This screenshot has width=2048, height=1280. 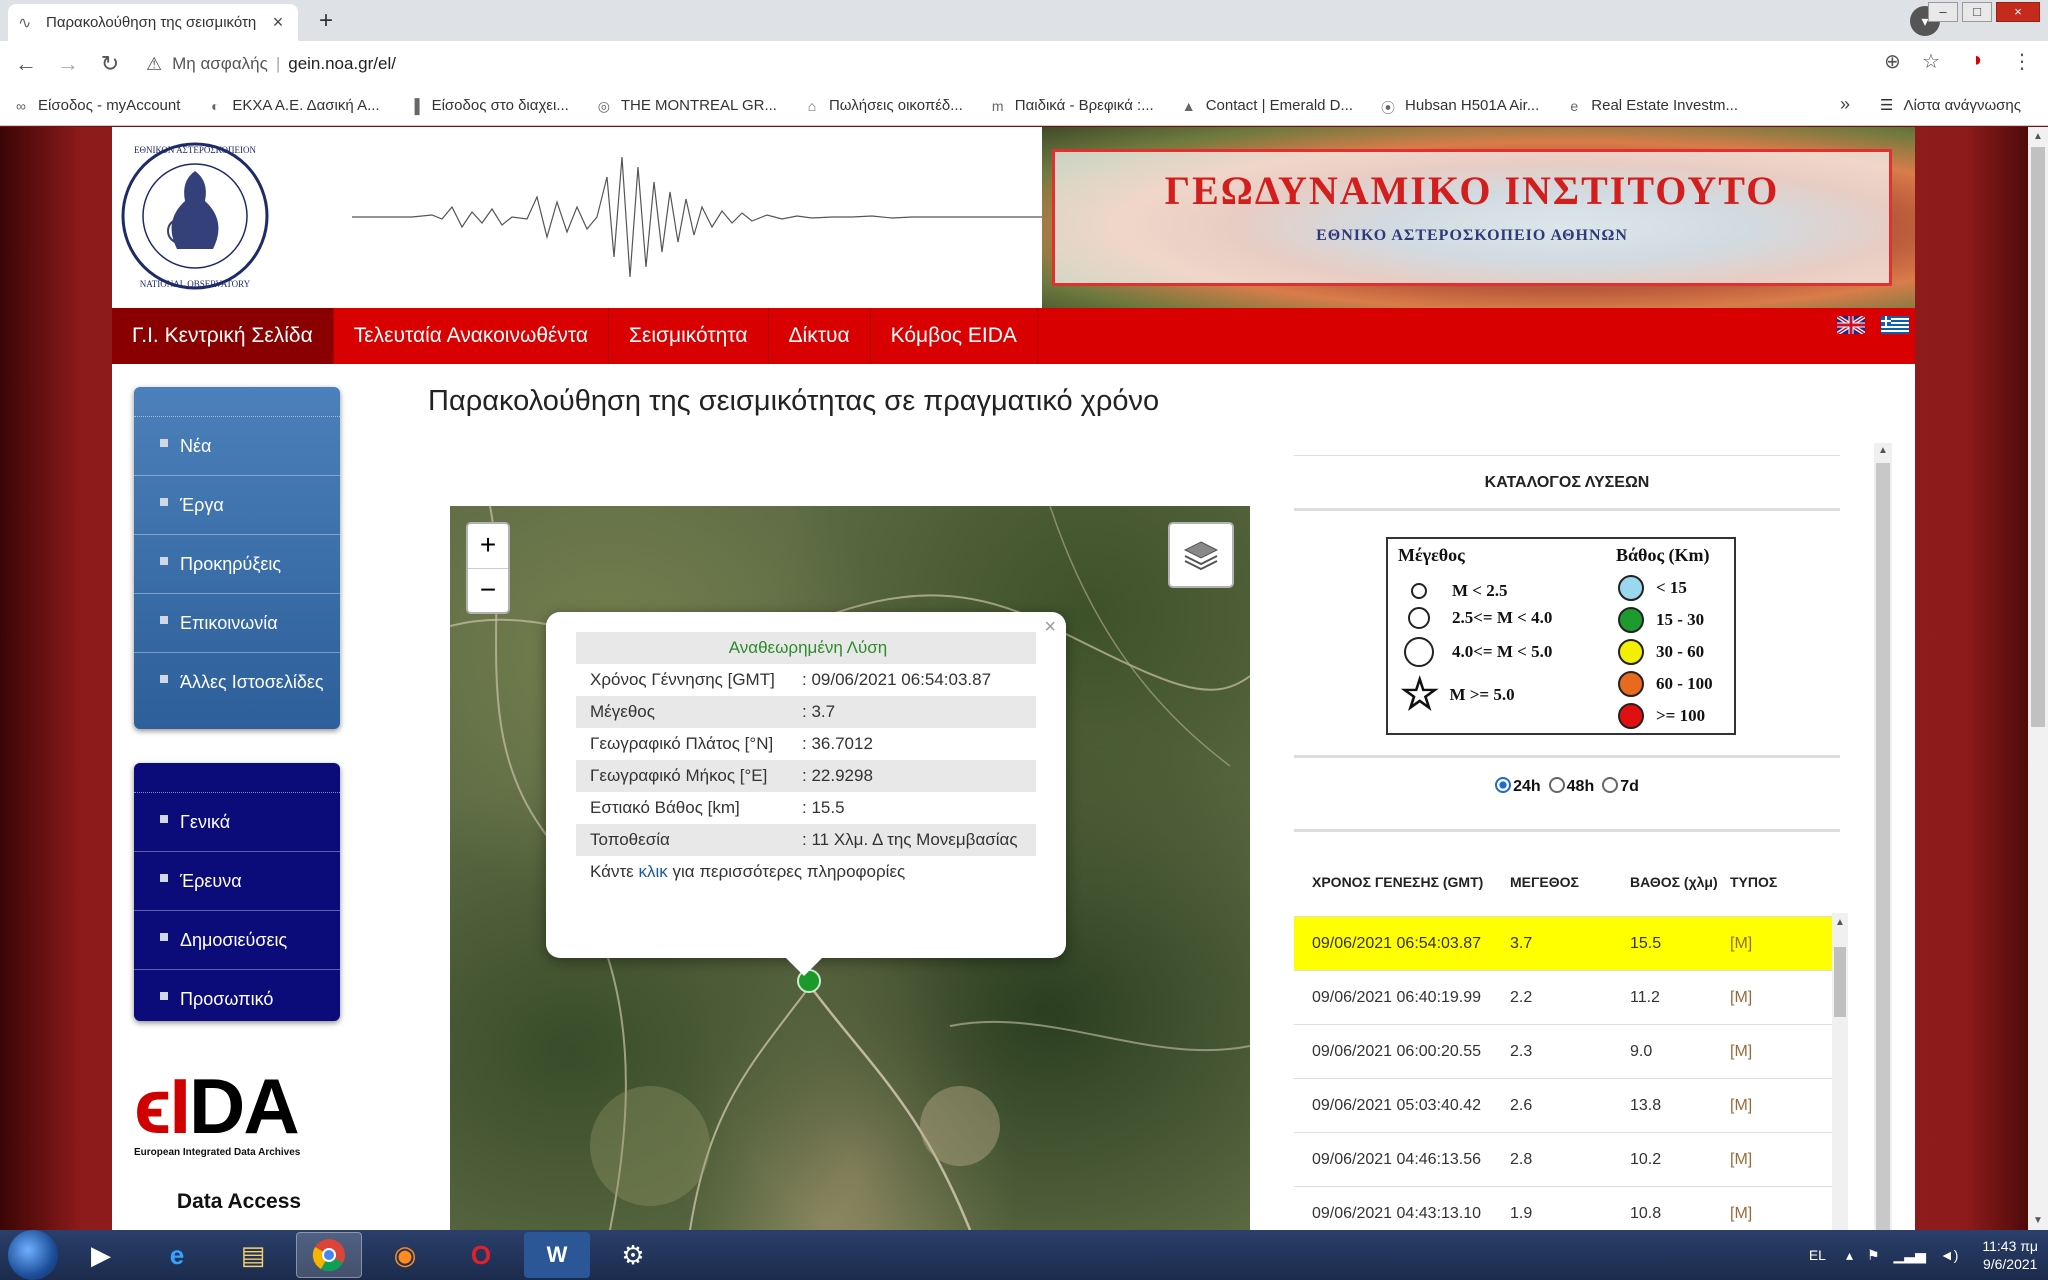 I want to click on action-center-flag-icon: ⚑, so click(x=1873, y=1255).